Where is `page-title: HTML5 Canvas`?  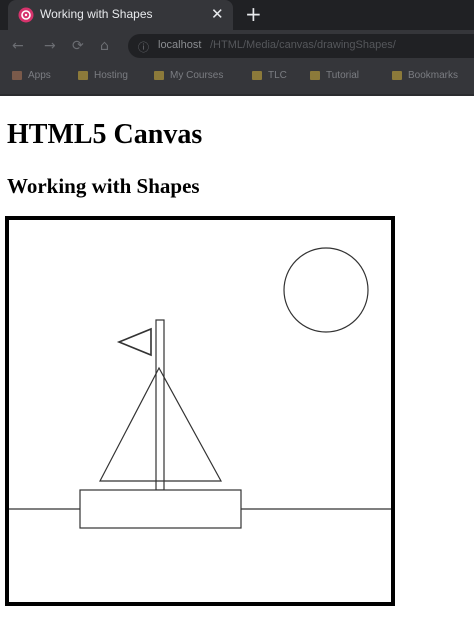
page-title: HTML5 Canvas is located at coordinates (105, 134).